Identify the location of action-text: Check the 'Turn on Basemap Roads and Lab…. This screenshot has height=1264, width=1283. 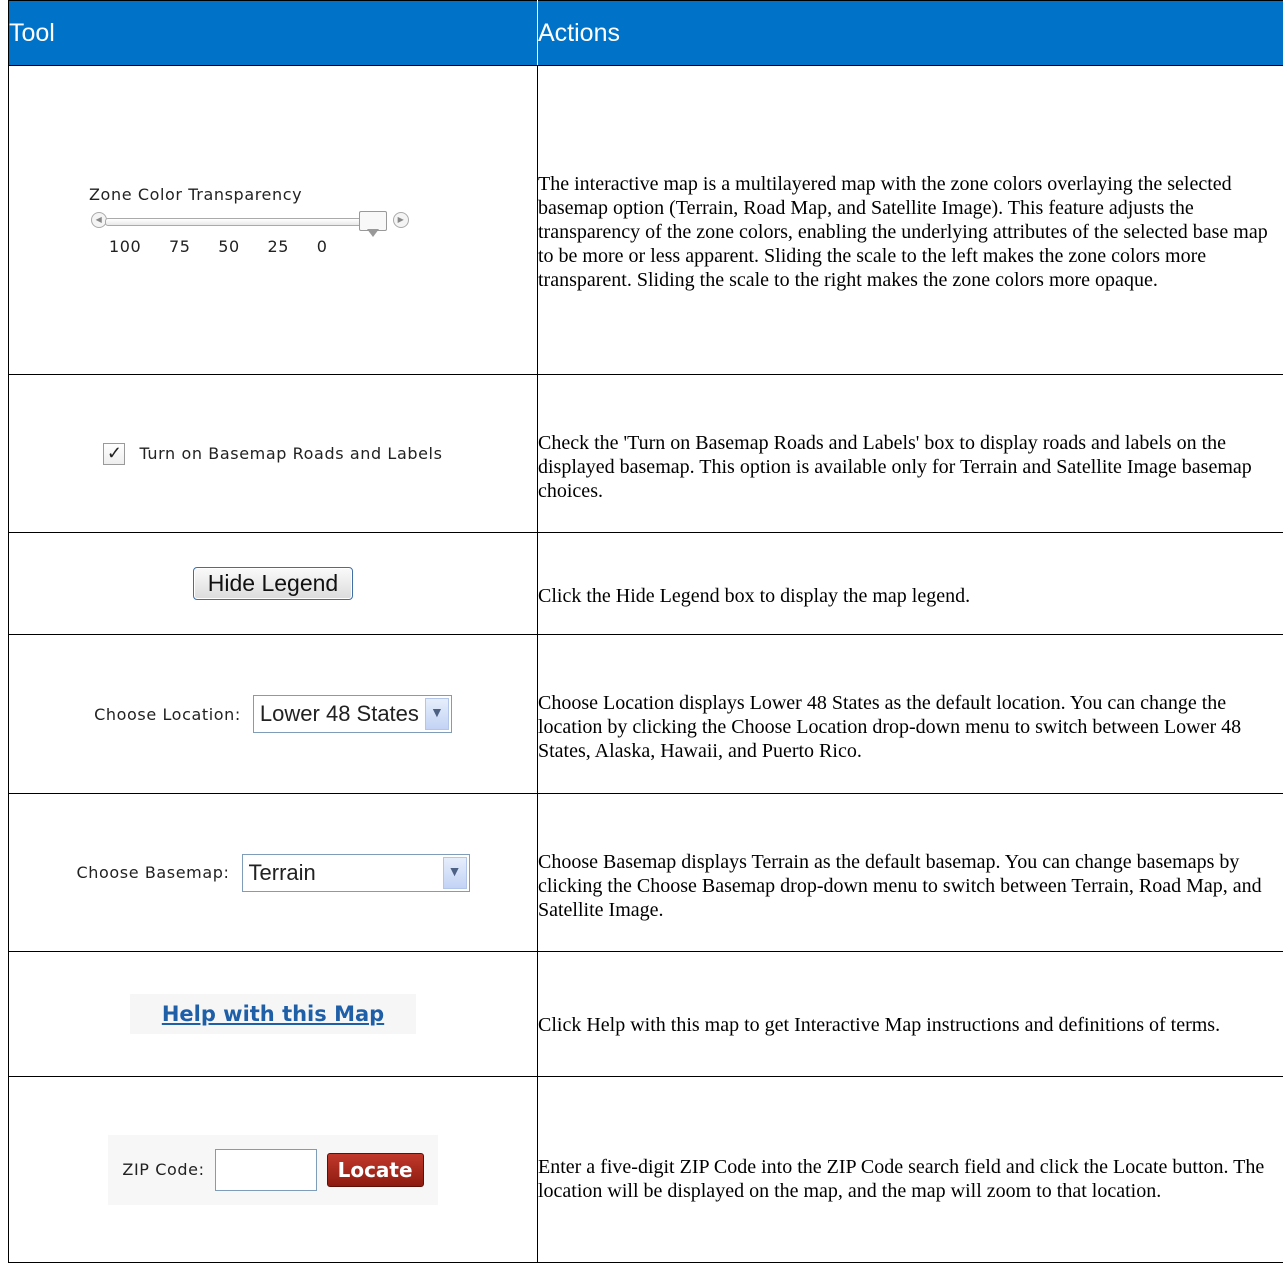
(910, 453).